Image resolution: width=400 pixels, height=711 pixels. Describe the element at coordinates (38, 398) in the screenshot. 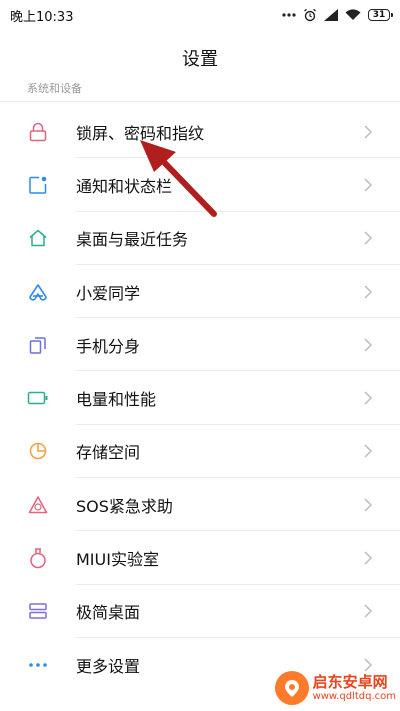

I see `battery-performance-icon` at that location.